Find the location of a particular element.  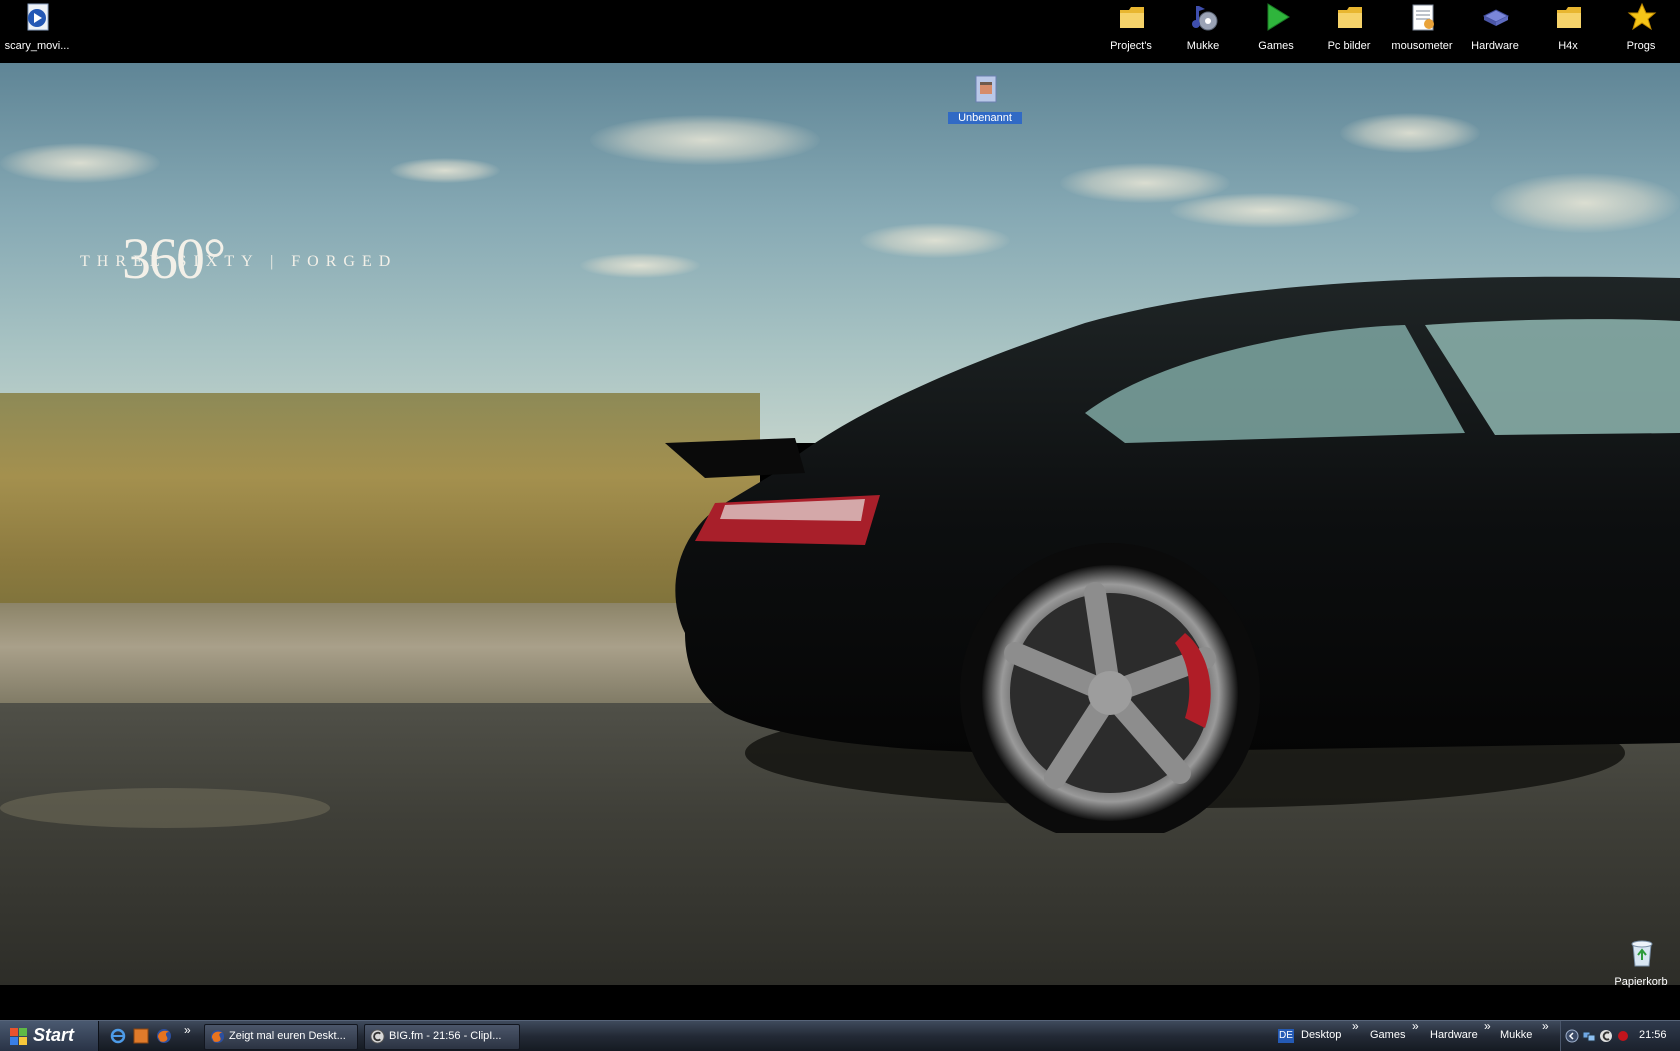

desktop-icon-pc-bilder: Pc bilder is located at coordinates (1349, 30).